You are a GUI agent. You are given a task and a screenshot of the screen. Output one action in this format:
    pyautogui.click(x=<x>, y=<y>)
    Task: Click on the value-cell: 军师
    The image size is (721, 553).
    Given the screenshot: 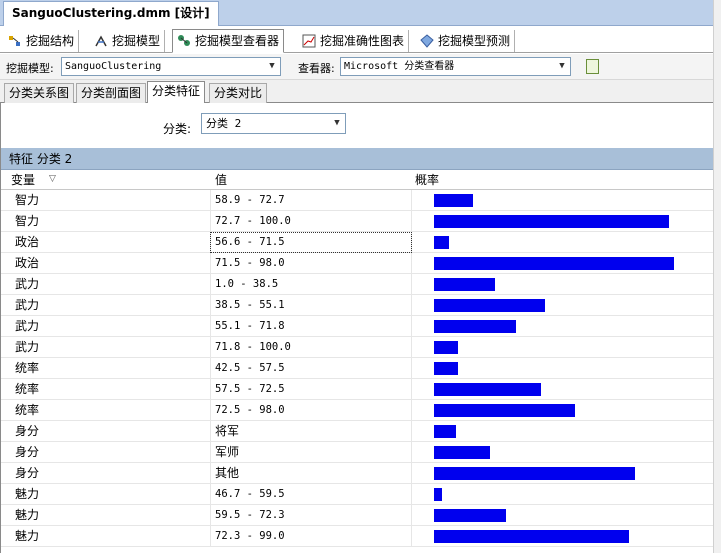 What is the action you would take?
    pyautogui.click(x=227, y=452)
    